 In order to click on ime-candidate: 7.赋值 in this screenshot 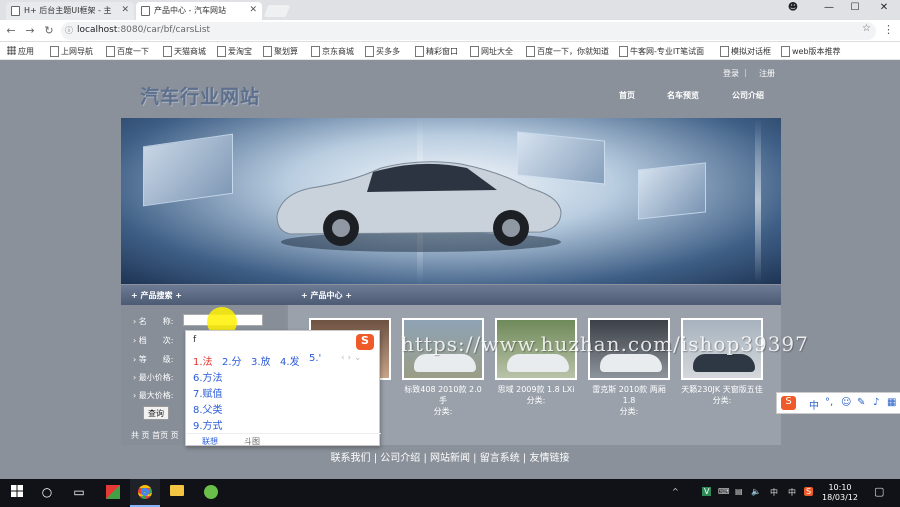, I will do `click(208, 392)`.